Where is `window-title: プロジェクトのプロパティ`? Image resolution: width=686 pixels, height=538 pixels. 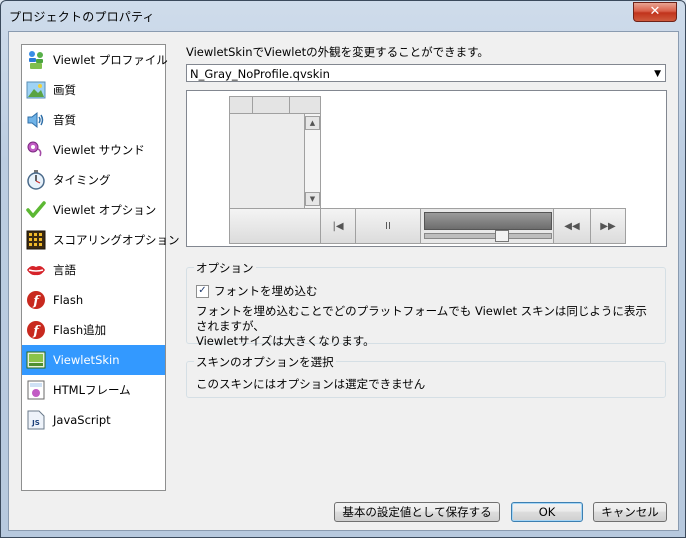 window-title: プロジェクトのプロパティ is located at coordinates (82, 17).